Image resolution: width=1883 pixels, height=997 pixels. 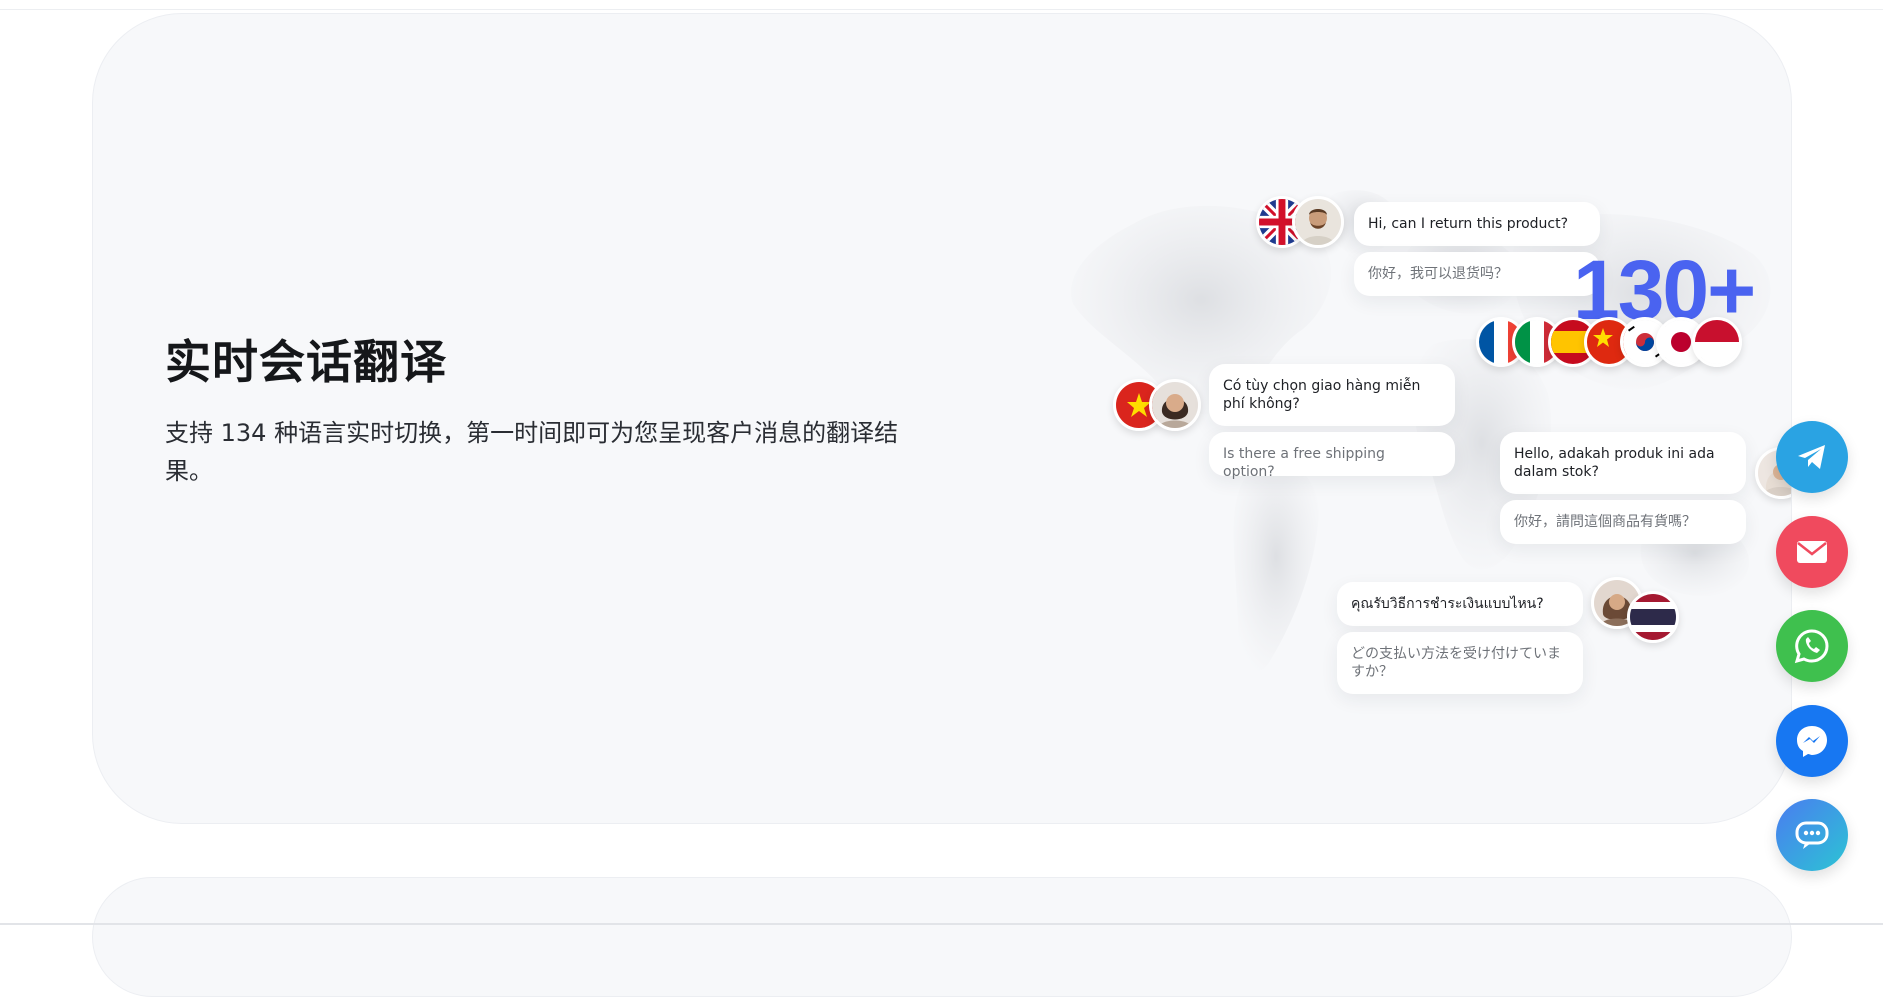 I want to click on chat-message-translation: 你好，我可以退货吗？, so click(x=1477, y=274).